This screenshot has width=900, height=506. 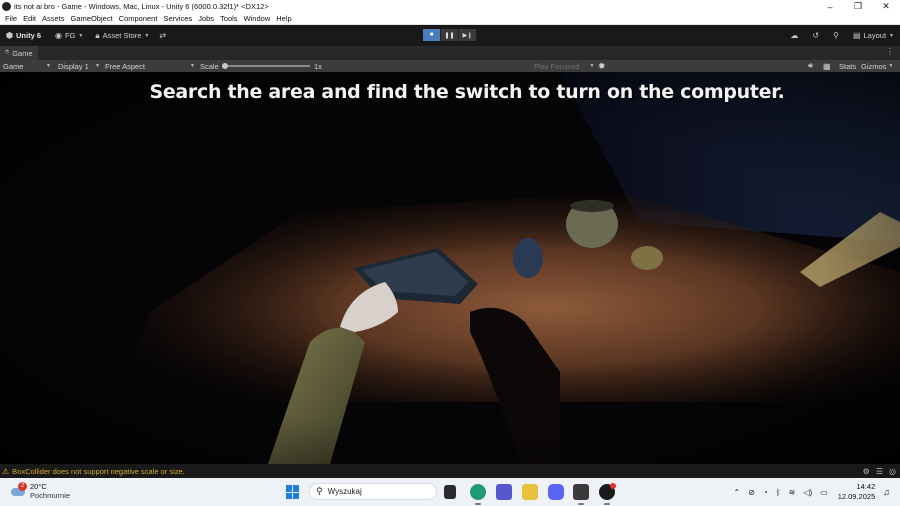 I want to click on start-button, so click(x=293, y=492).